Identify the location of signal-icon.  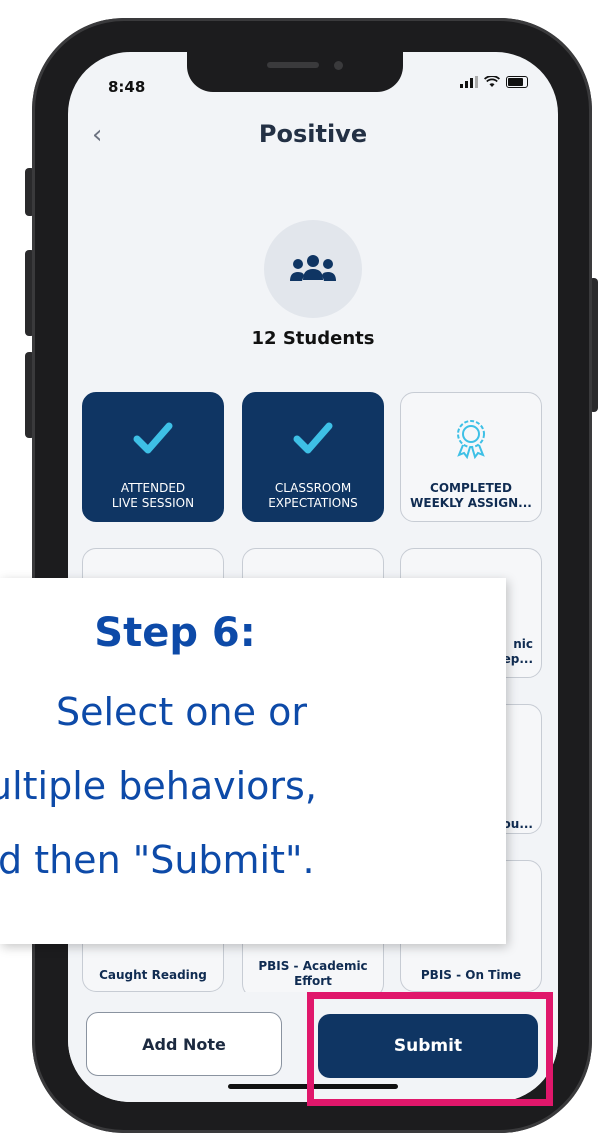
(469, 82).